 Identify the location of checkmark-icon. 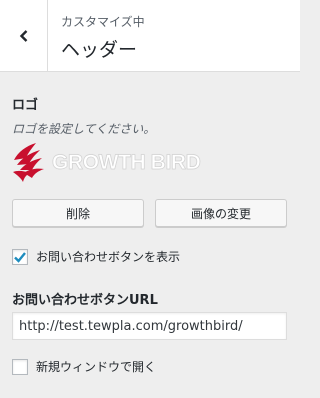
(20, 257).